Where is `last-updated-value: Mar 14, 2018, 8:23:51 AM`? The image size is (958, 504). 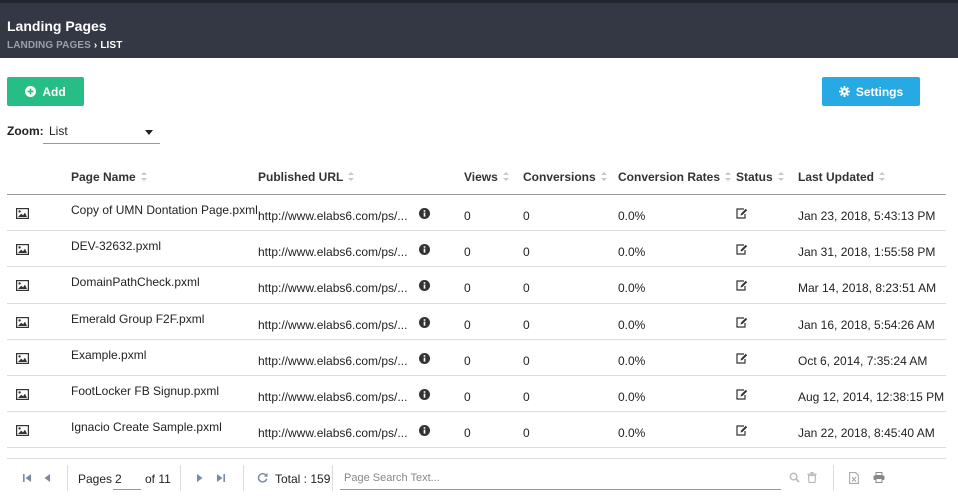
last-updated-value: Mar 14, 2018, 8:23:51 AM is located at coordinates (867, 288).